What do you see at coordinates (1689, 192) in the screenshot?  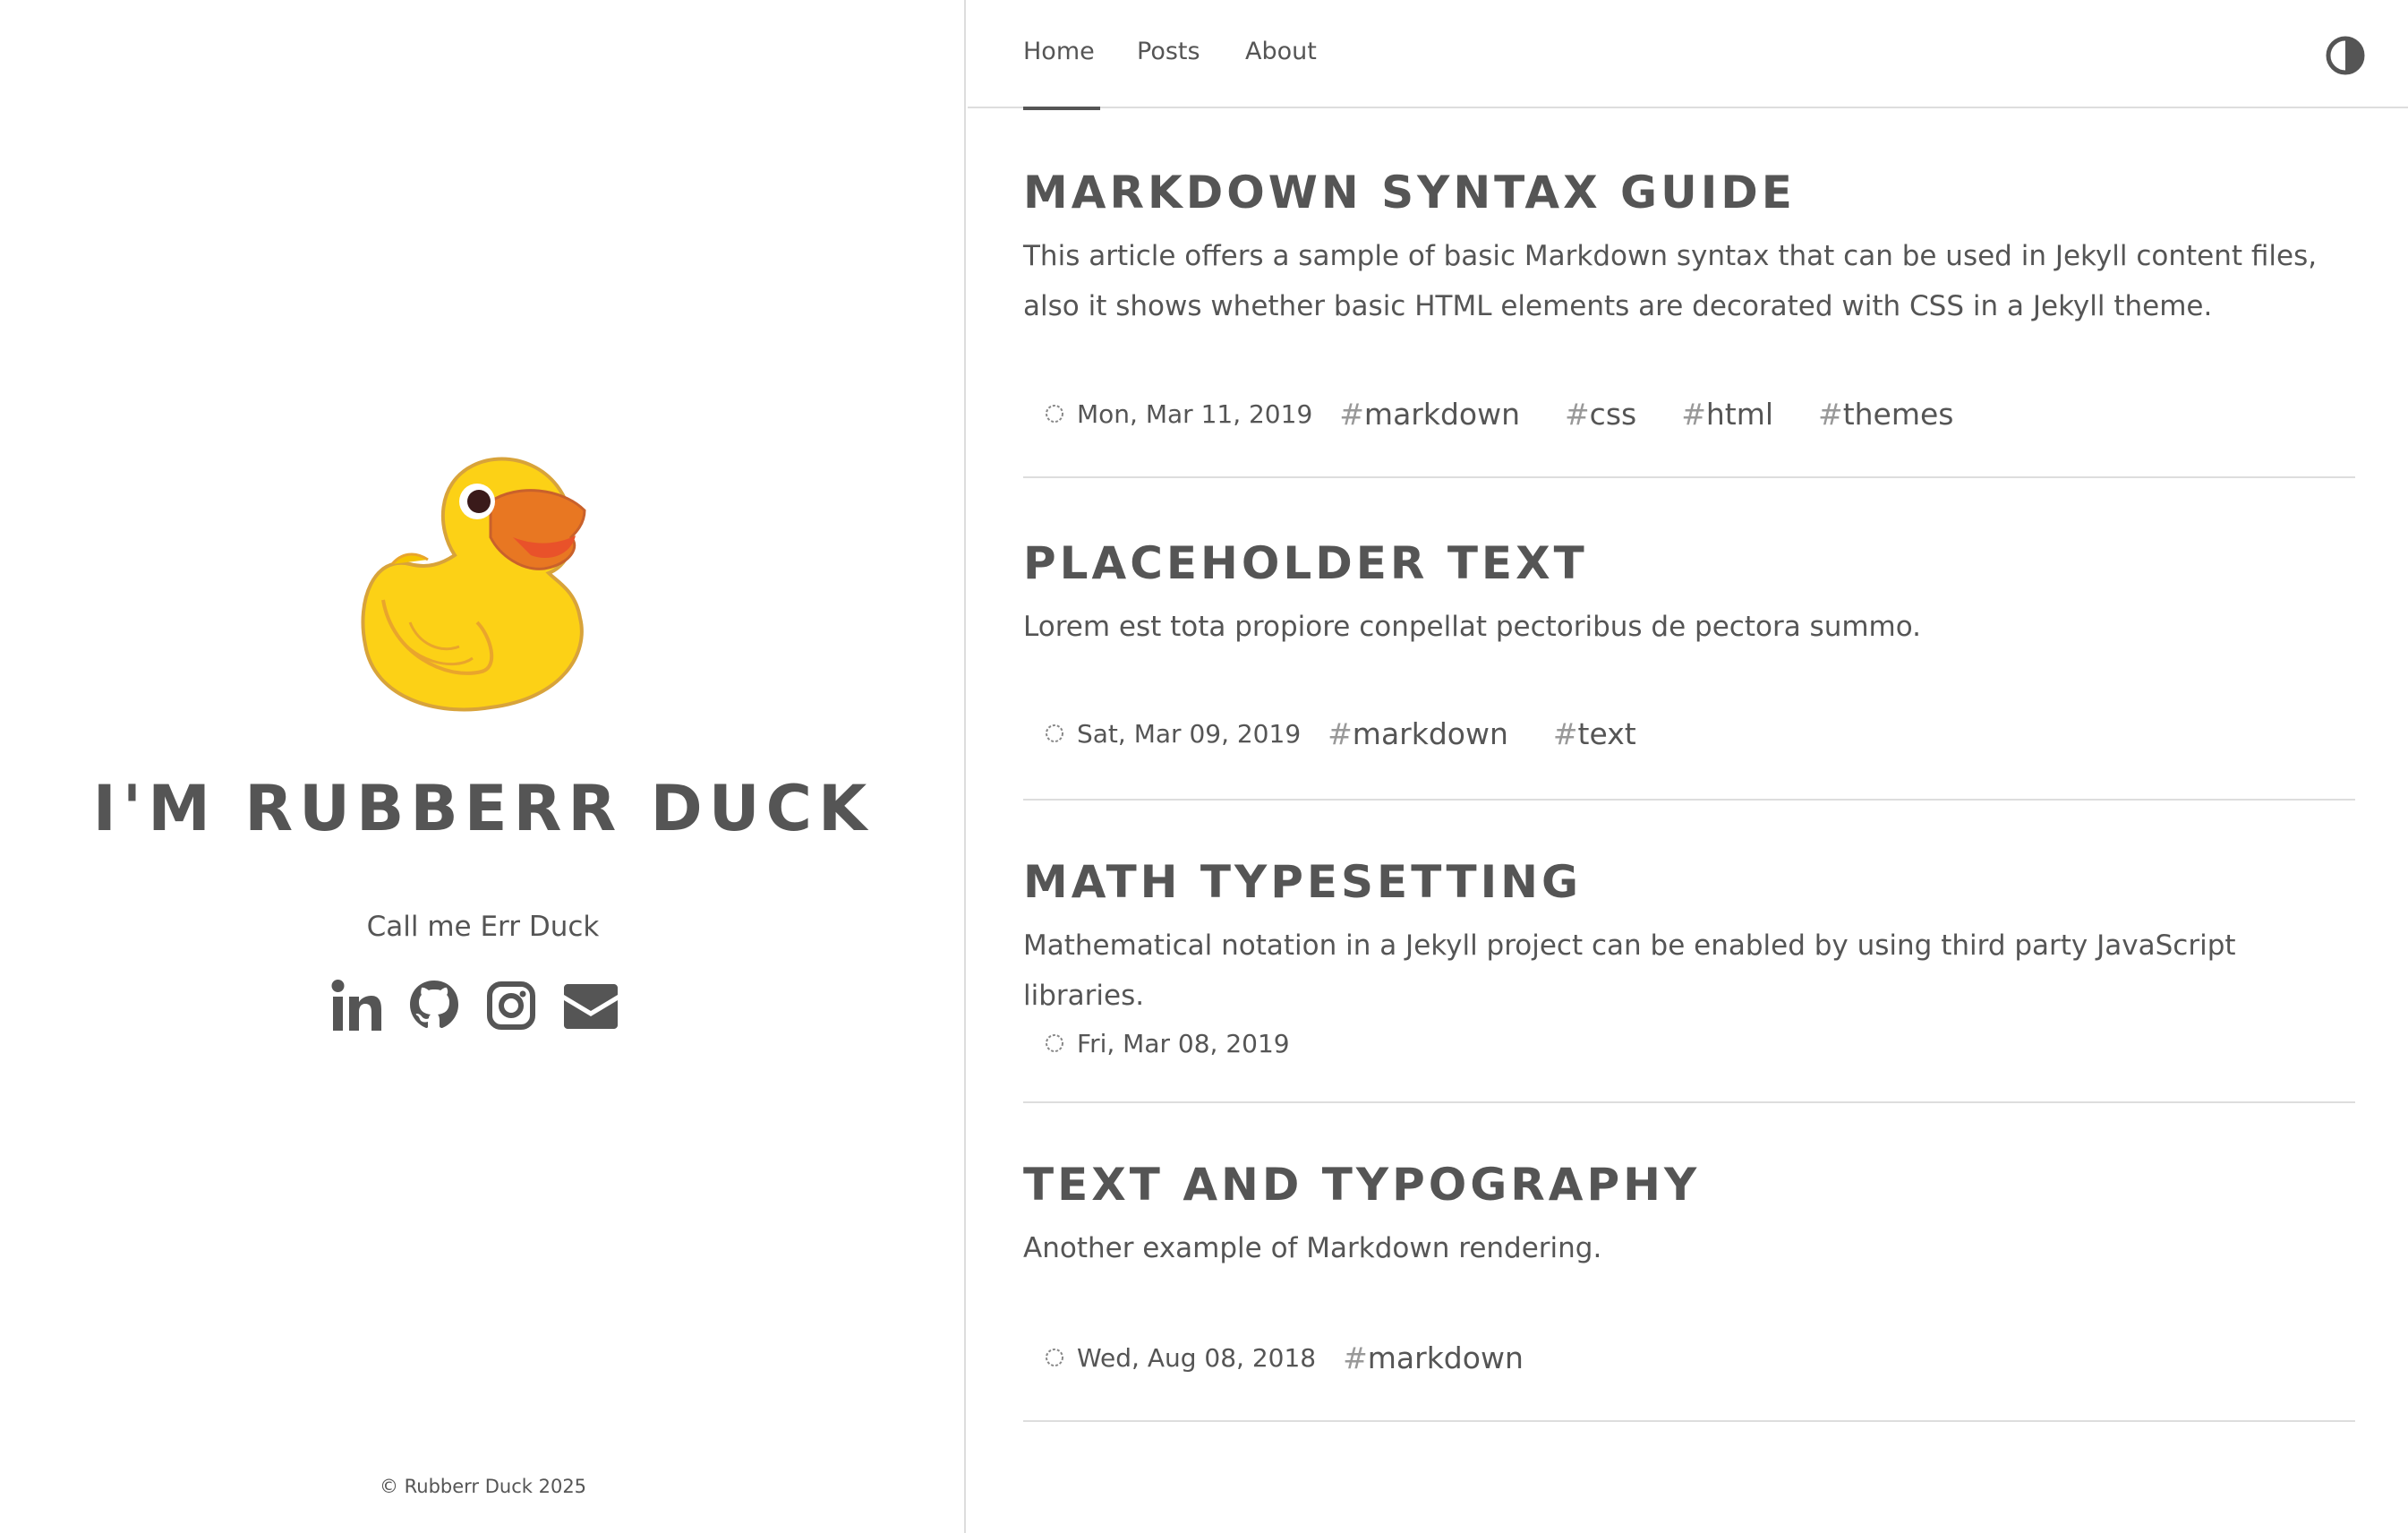 I see `post-title: MARKDOWN SYNTAX GUIDE` at bounding box center [1689, 192].